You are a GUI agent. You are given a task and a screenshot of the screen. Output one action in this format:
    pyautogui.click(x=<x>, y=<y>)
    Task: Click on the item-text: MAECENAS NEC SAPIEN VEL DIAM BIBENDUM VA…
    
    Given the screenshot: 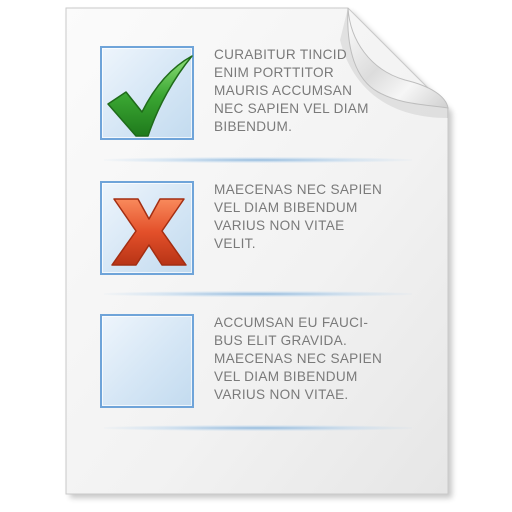 What is the action you would take?
    pyautogui.click(x=298, y=216)
    